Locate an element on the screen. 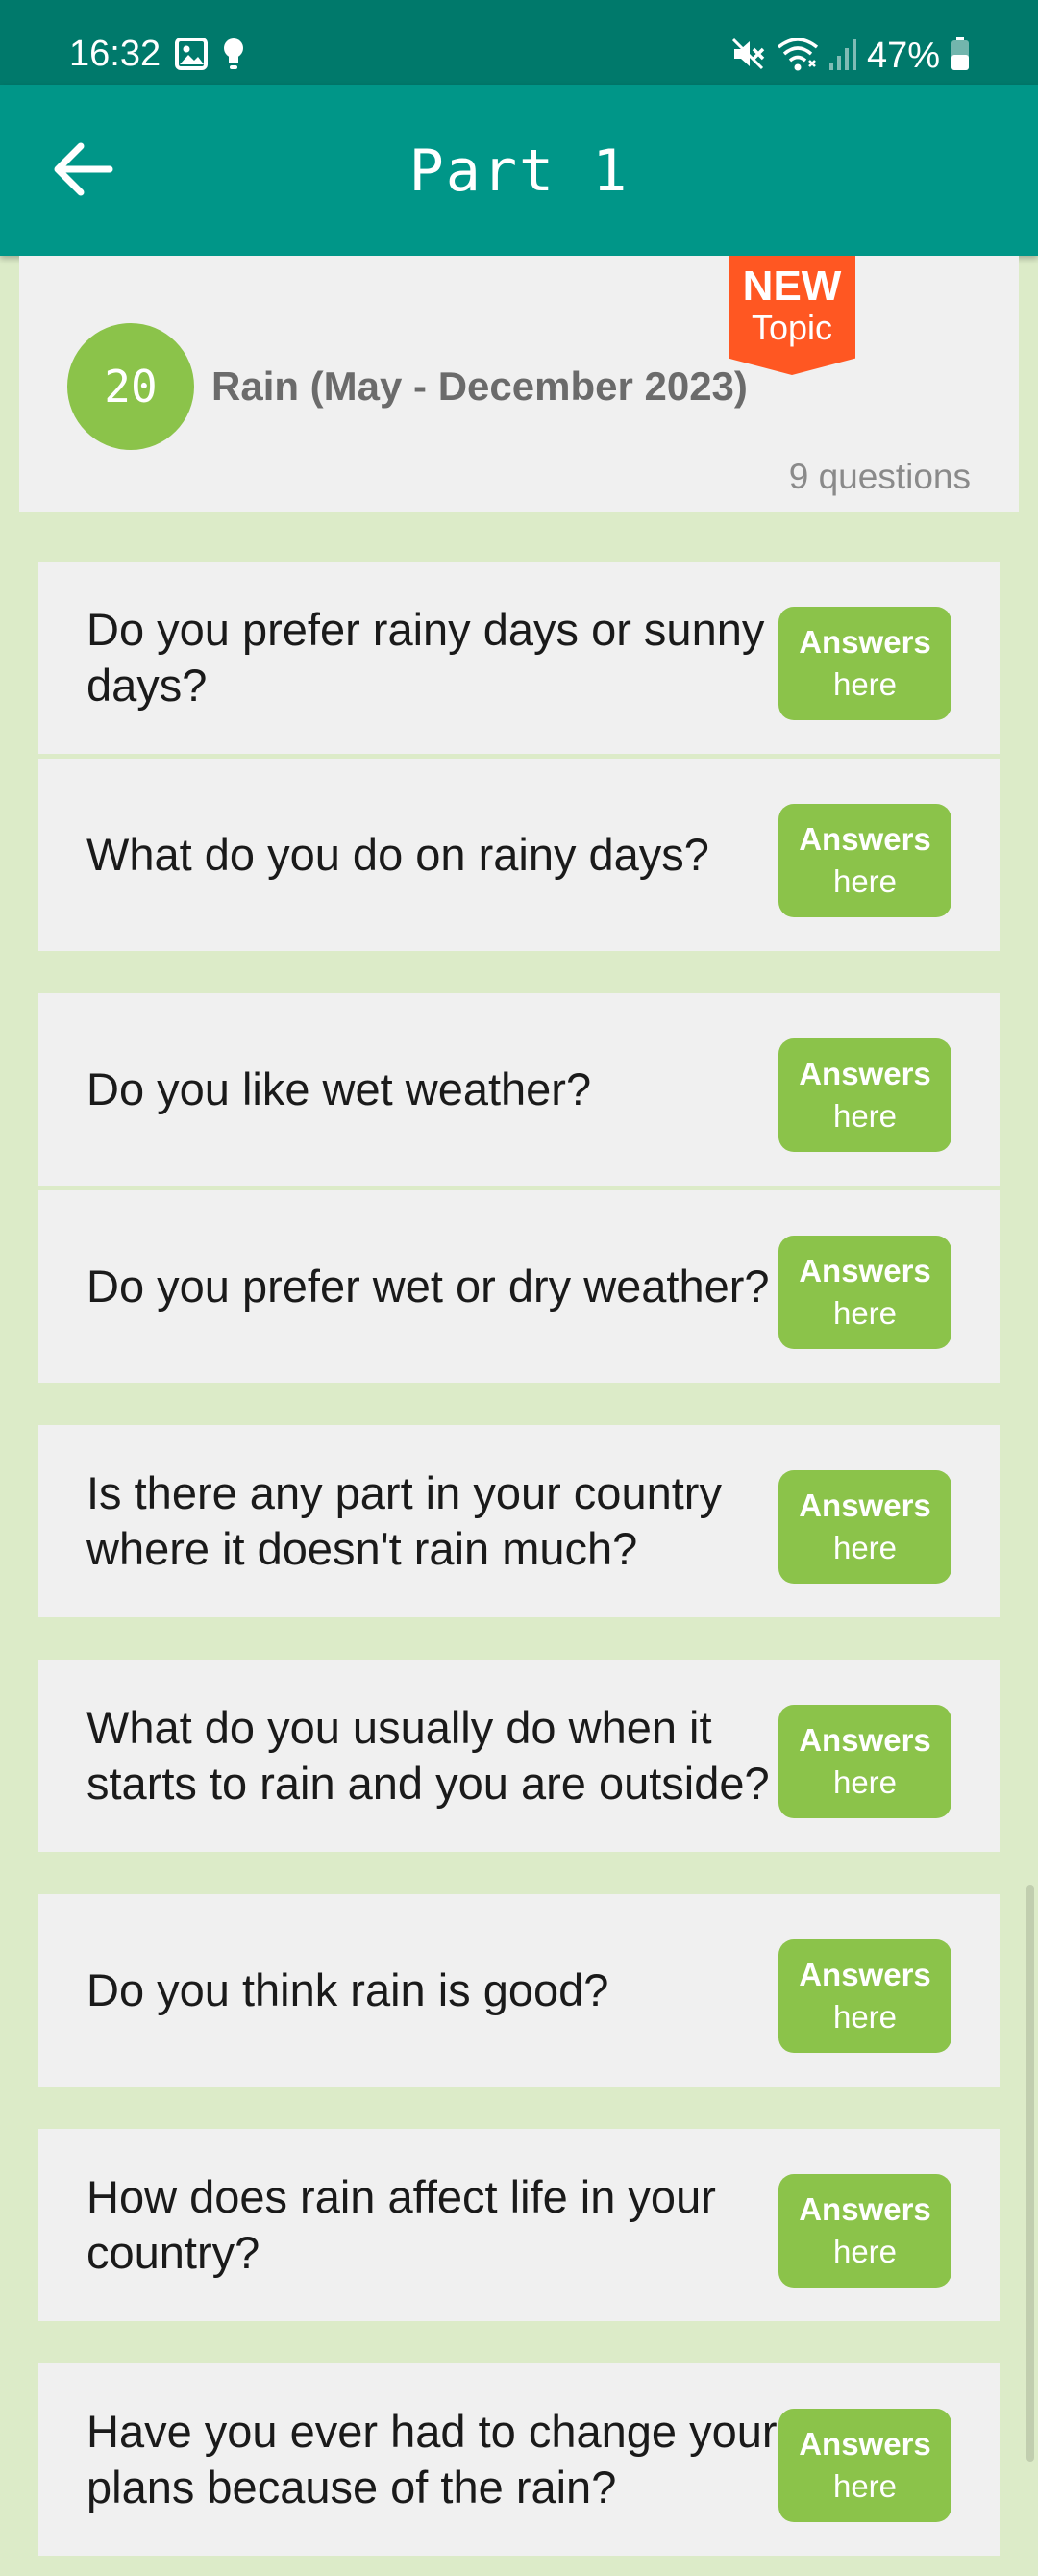 The image size is (1038, 2576). page-title: Part 1 is located at coordinates (519, 171).